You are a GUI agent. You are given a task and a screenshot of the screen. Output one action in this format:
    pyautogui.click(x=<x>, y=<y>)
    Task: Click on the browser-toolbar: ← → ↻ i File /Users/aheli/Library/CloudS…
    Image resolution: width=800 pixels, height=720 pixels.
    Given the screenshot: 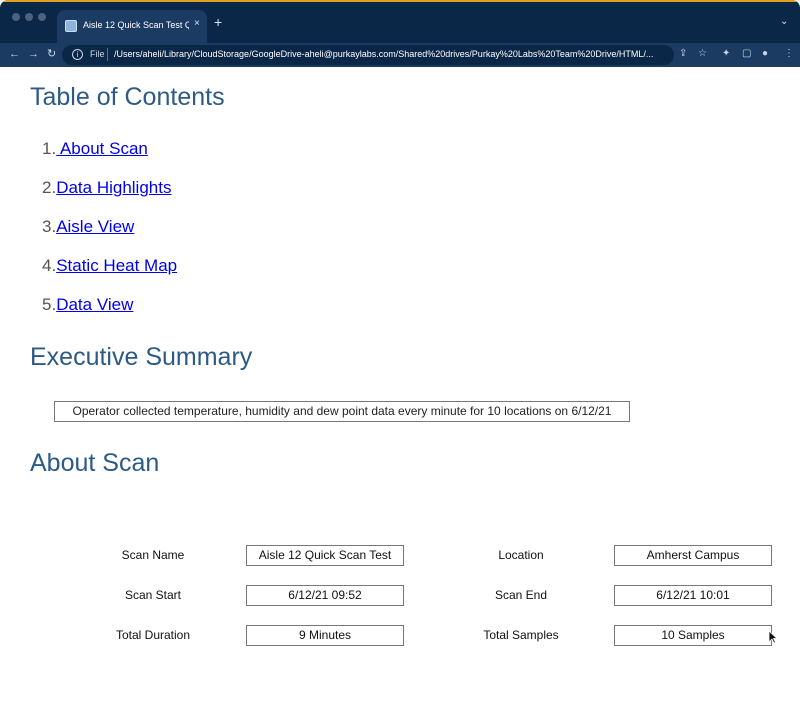 What is the action you would take?
    pyautogui.click(x=400, y=55)
    